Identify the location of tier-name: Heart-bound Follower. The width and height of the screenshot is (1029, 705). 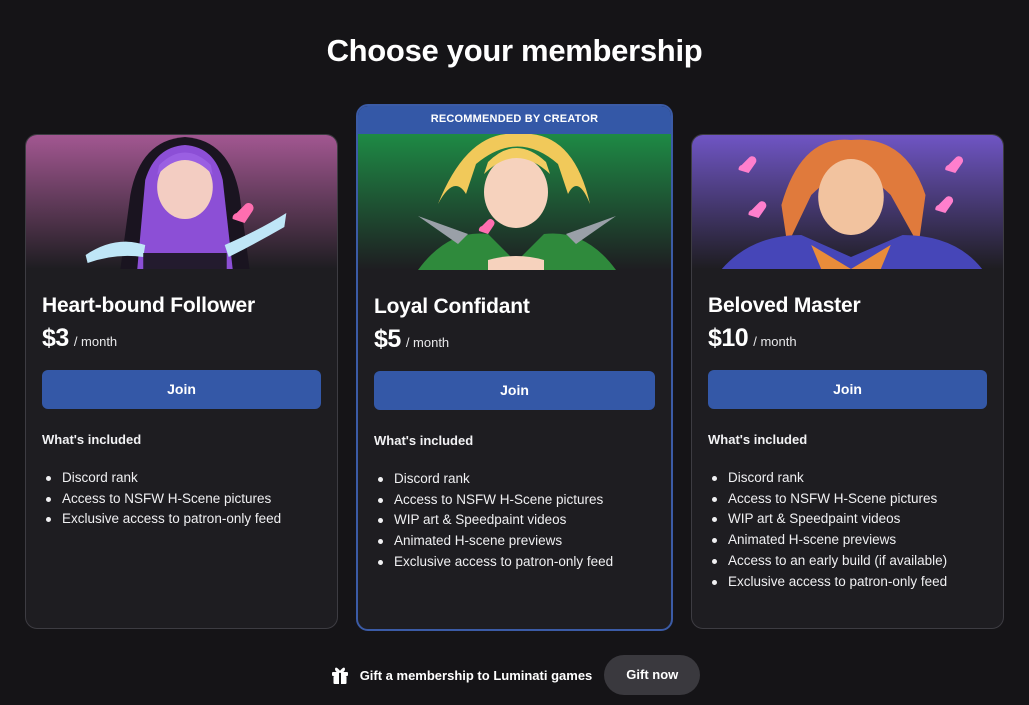
(148, 305).